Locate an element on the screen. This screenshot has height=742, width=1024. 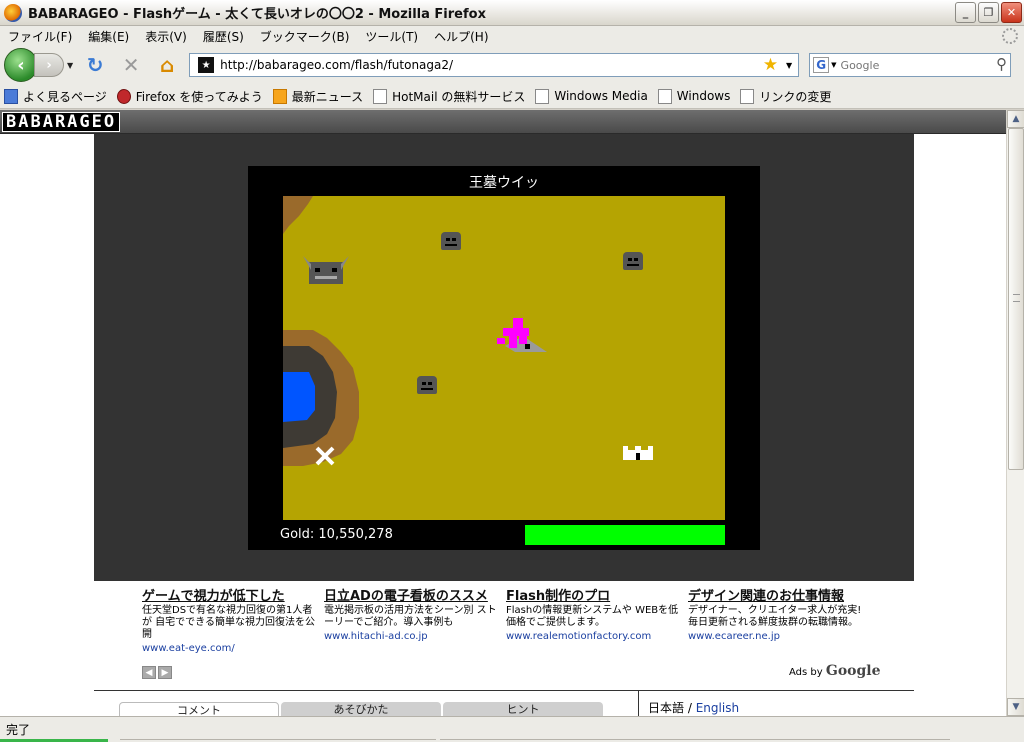
stop-icon: ✕ is located at coordinates (131, 65).